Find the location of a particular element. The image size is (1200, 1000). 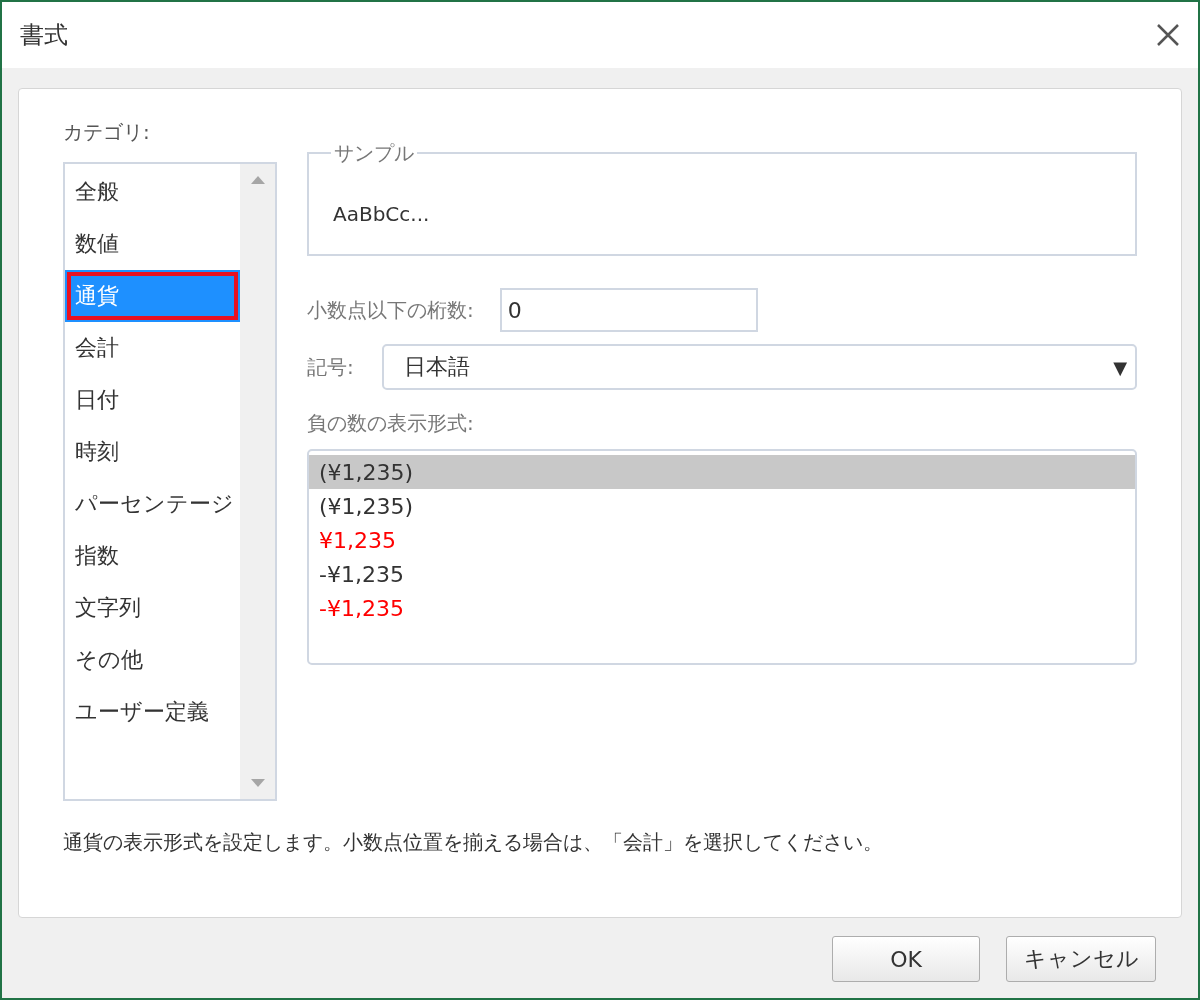

window-title: 書式 is located at coordinates (44, 35).